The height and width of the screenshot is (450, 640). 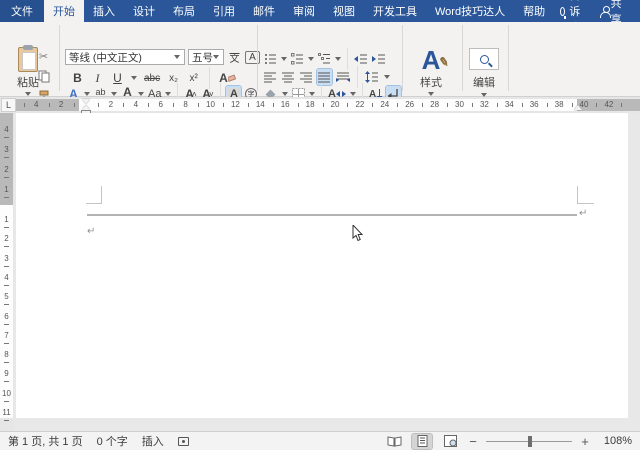 I want to click on styles-caret, so click(x=431, y=94).